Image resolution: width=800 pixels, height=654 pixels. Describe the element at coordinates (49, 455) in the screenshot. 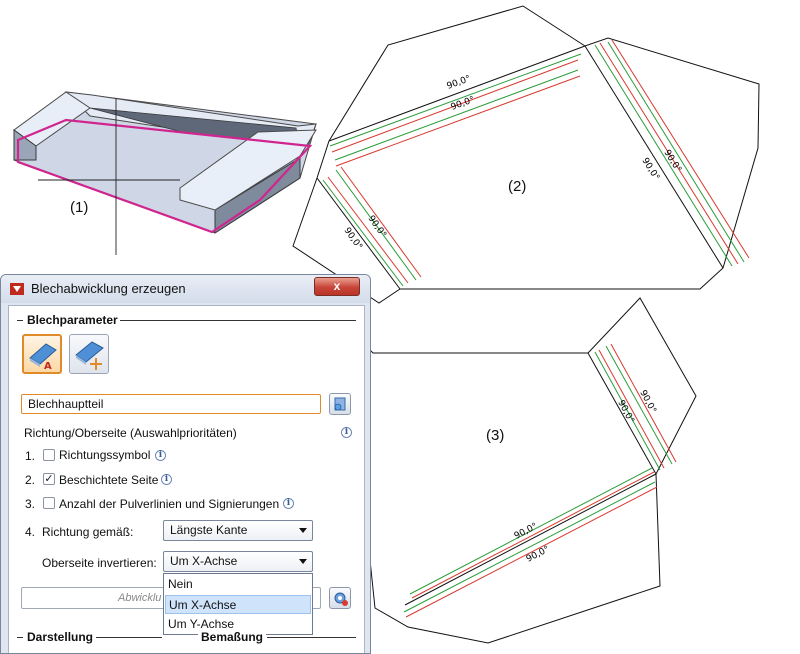

I see `direction-symbol-checkbox` at that location.